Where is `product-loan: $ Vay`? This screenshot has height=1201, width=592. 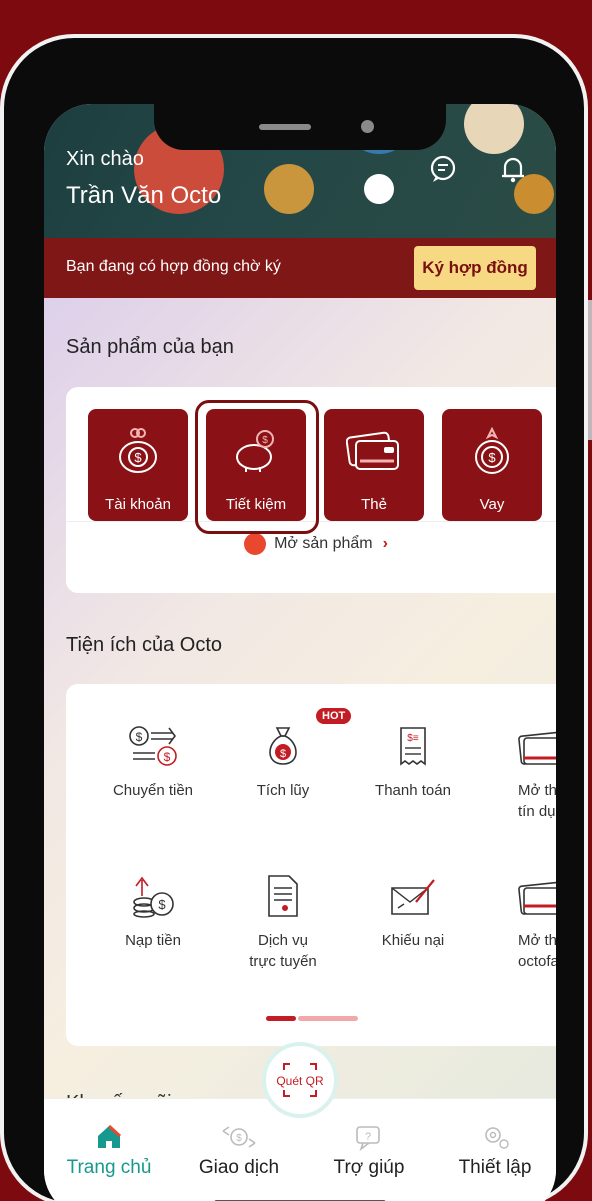 product-loan: $ Vay is located at coordinates (492, 465).